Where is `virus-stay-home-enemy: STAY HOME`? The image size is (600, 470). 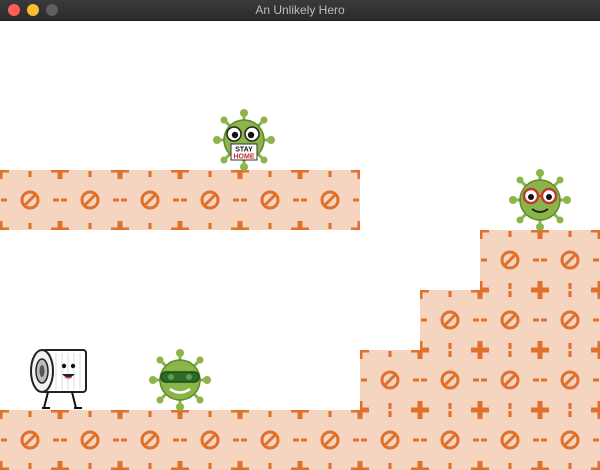 virus-stay-home-enemy: STAY HOME is located at coordinates (244, 140).